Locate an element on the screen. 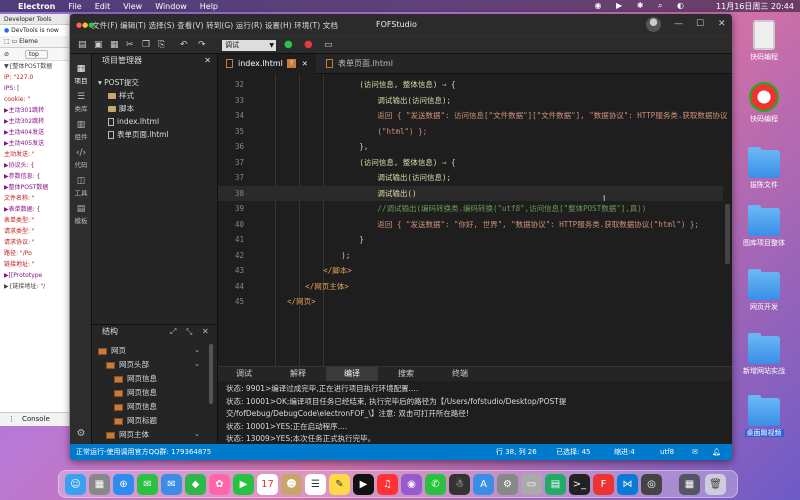 This screenshot has width=800, height=500. tab-terminal: 终端 is located at coordinates (460, 374).